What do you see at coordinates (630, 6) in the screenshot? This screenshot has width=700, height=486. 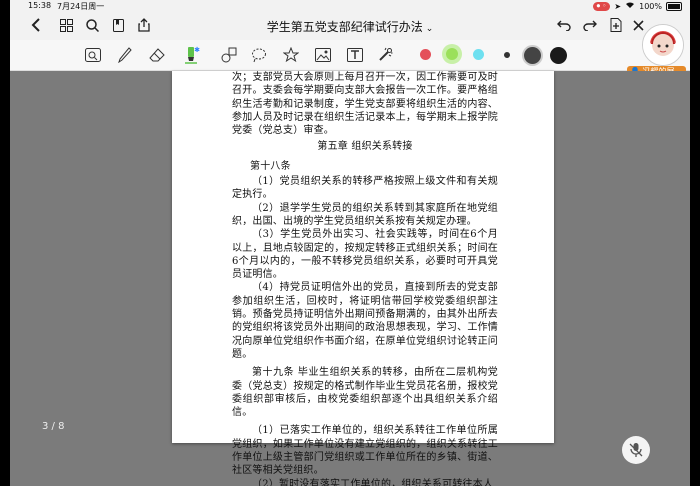 I see `wifi-icon` at bounding box center [630, 6].